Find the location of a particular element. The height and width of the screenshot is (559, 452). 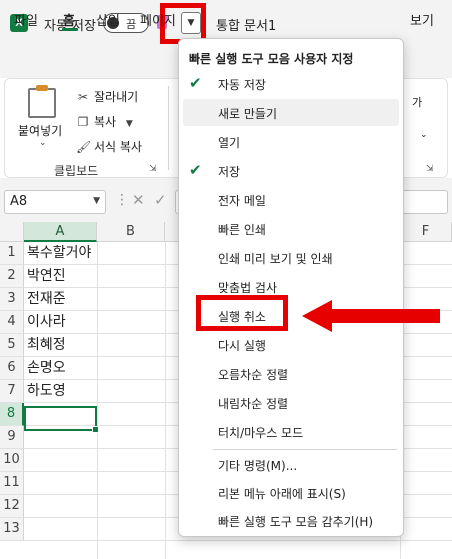

tab-file: 파일 is located at coordinates (26, 19).